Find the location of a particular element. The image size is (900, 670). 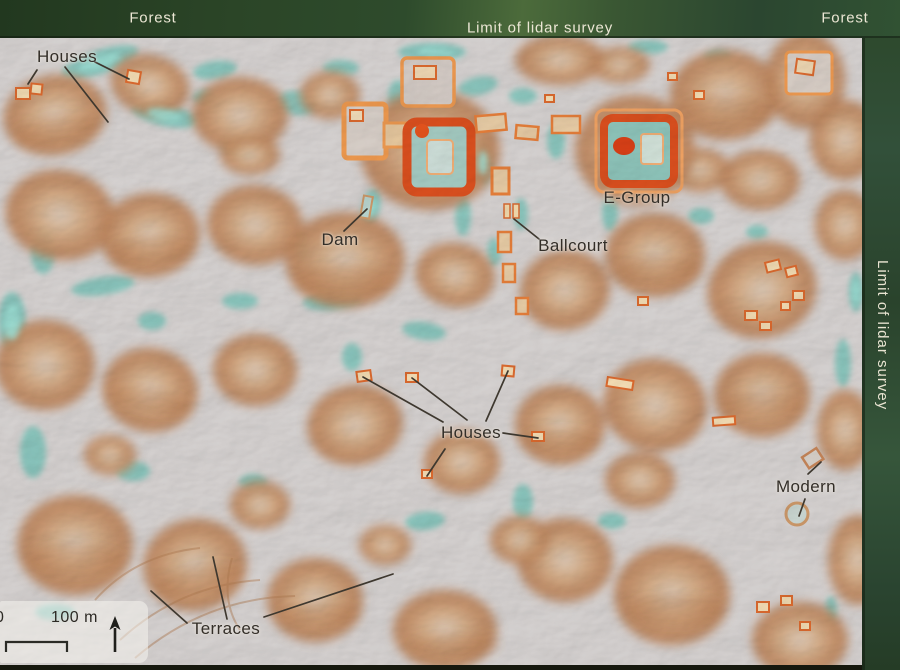

map-label-terraces: Terraces is located at coordinates (226, 628).